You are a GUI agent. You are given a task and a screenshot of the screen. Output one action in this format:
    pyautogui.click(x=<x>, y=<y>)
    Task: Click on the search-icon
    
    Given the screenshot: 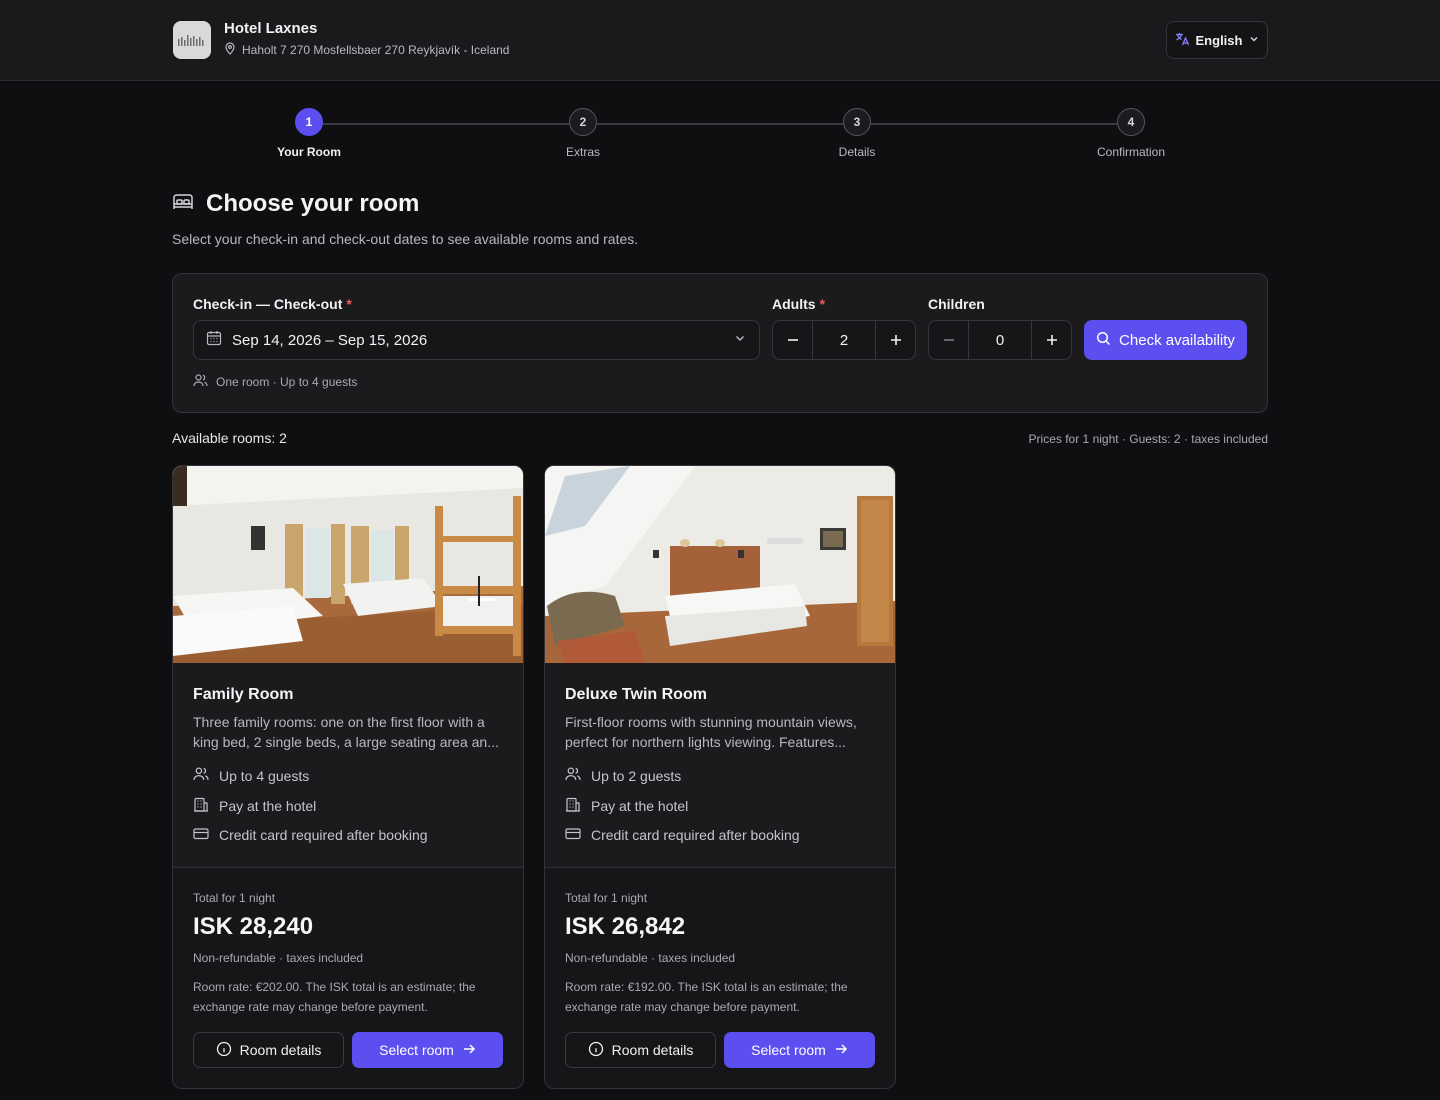 What is the action you would take?
    pyautogui.click(x=1103, y=340)
    